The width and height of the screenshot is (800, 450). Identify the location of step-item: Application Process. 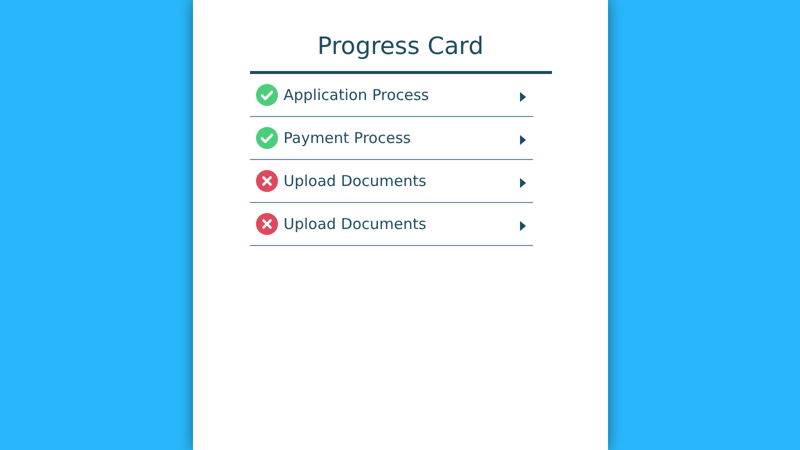
(391, 95).